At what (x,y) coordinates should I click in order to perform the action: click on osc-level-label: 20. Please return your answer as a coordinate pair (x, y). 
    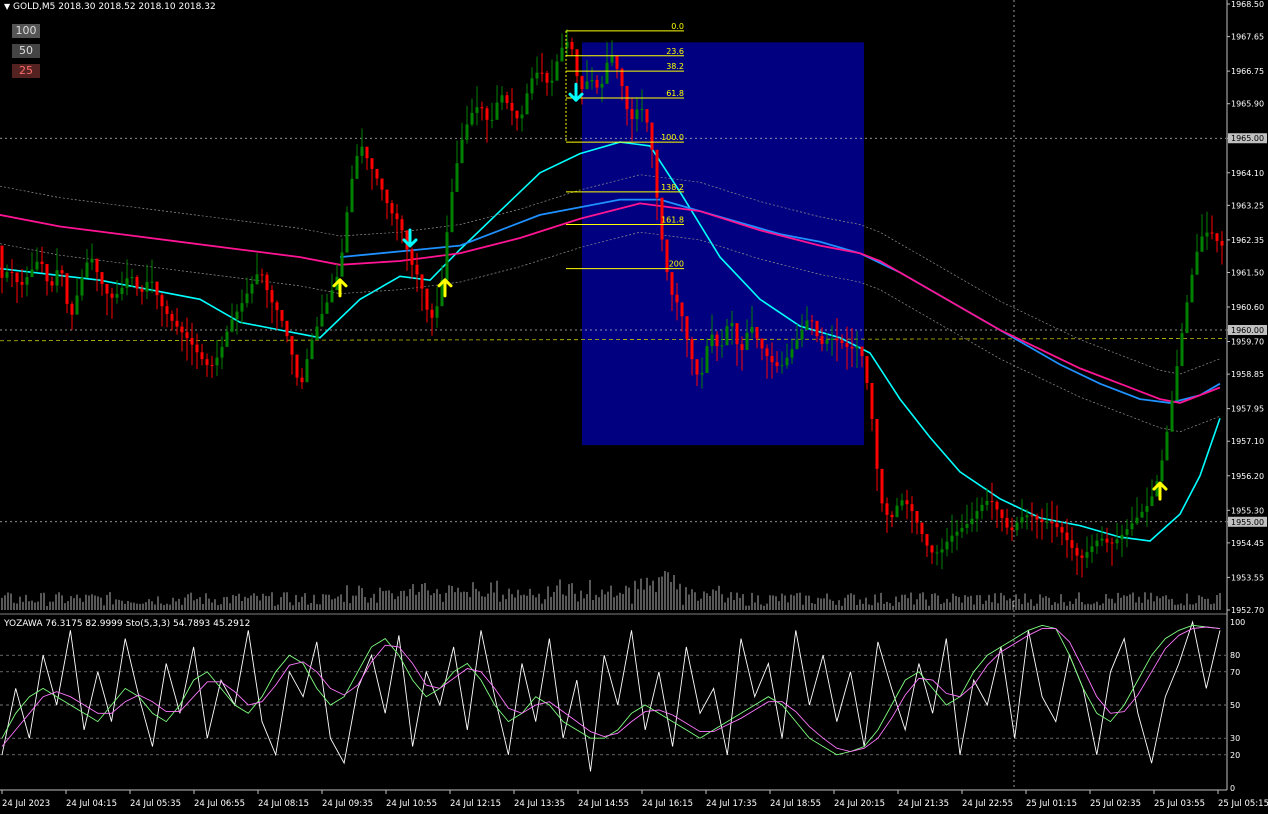
    Looking at the image, I should click on (1235, 755).